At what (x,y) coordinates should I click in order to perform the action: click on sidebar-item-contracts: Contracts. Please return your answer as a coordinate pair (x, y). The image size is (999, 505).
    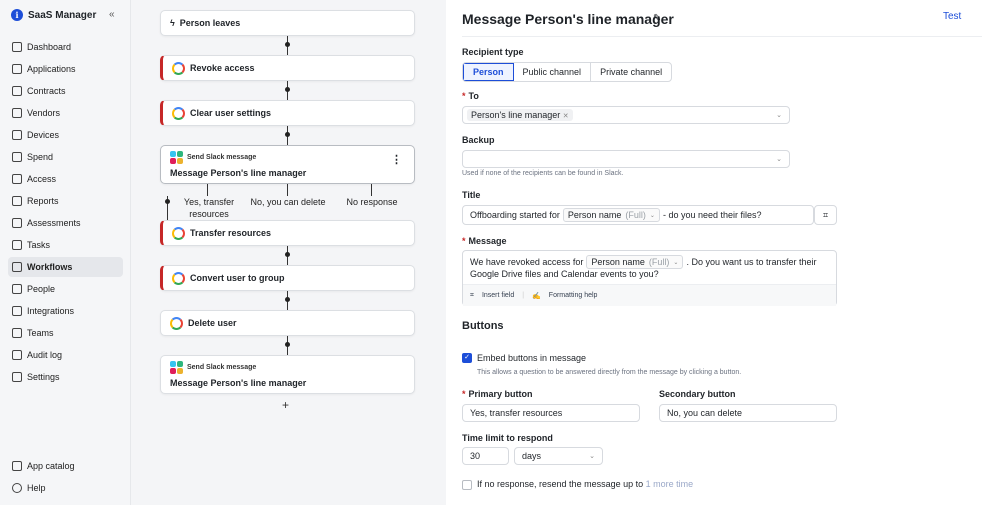
    Looking at the image, I should click on (65, 91).